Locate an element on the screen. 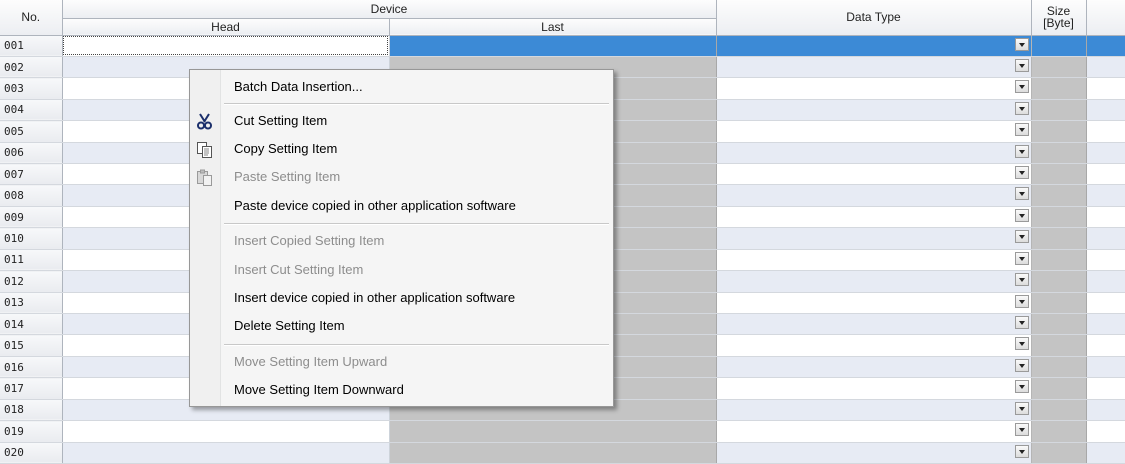 The height and width of the screenshot is (464, 1125). menu-item-label: Delete Setting Item is located at coordinates (289, 325).